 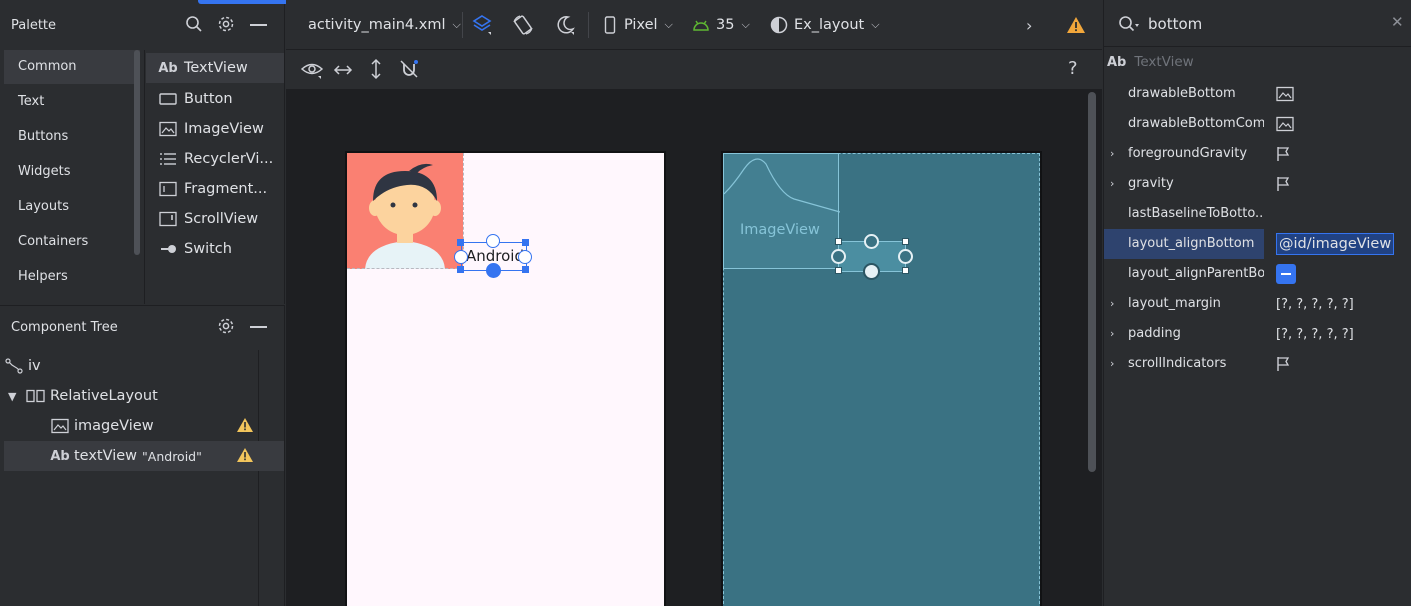 What do you see at coordinates (215, 129) in the screenshot?
I see `palette-item-imageview: ImageView` at bounding box center [215, 129].